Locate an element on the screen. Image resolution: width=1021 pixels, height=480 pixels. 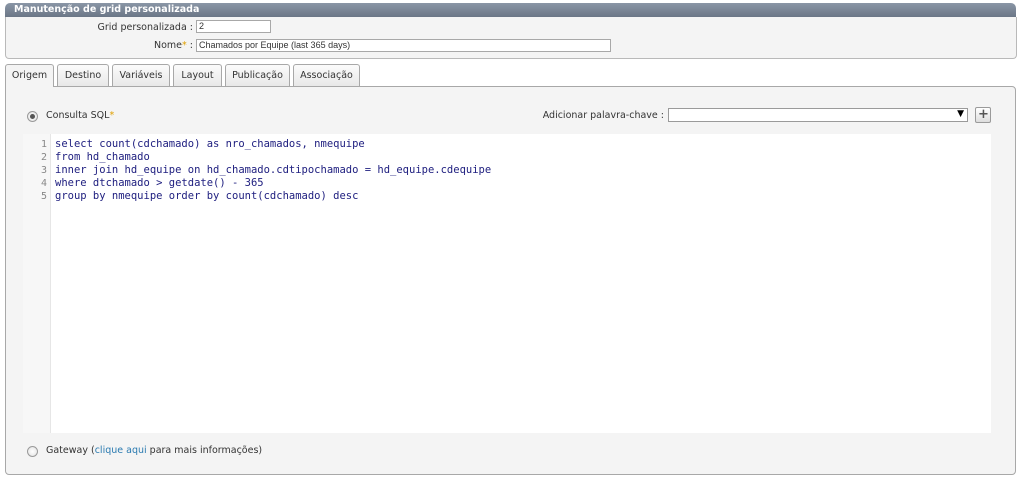
line-number: 5 is located at coordinates (43, 196).